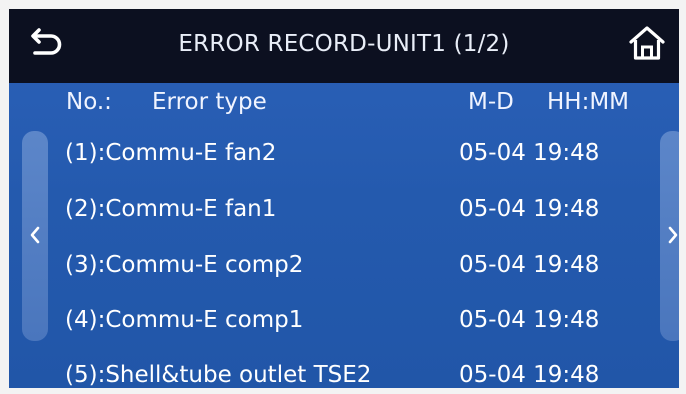 The height and width of the screenshot is (394, 686). Describe the element at coordinates (360, 269) in the screenshot. I see `list-item: (3):Commu-E comp2 05-04 19:48` at that location.